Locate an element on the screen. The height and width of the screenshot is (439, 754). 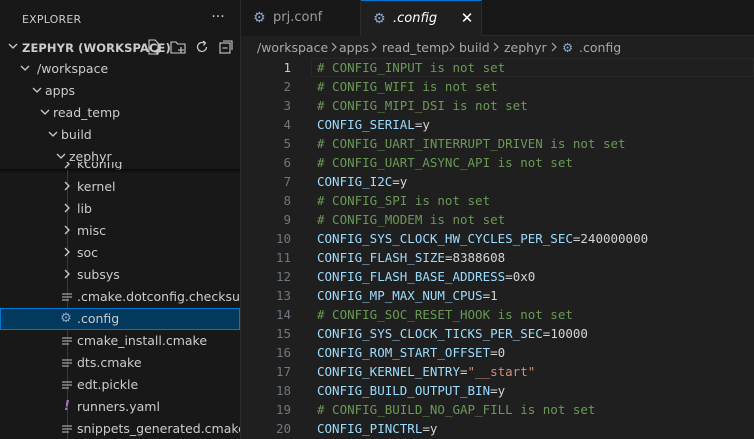
breadcrumb-item: read_temp is located at coordinates (415, 47).